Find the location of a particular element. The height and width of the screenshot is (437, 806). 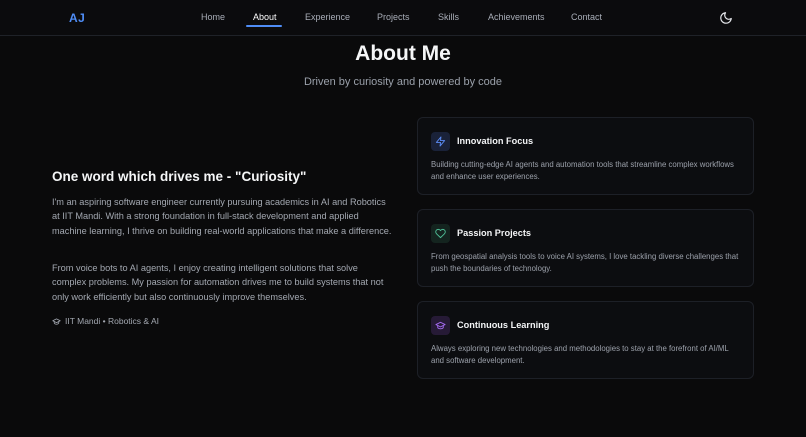

theme-toggle-button is located at coordinates (726, 18).